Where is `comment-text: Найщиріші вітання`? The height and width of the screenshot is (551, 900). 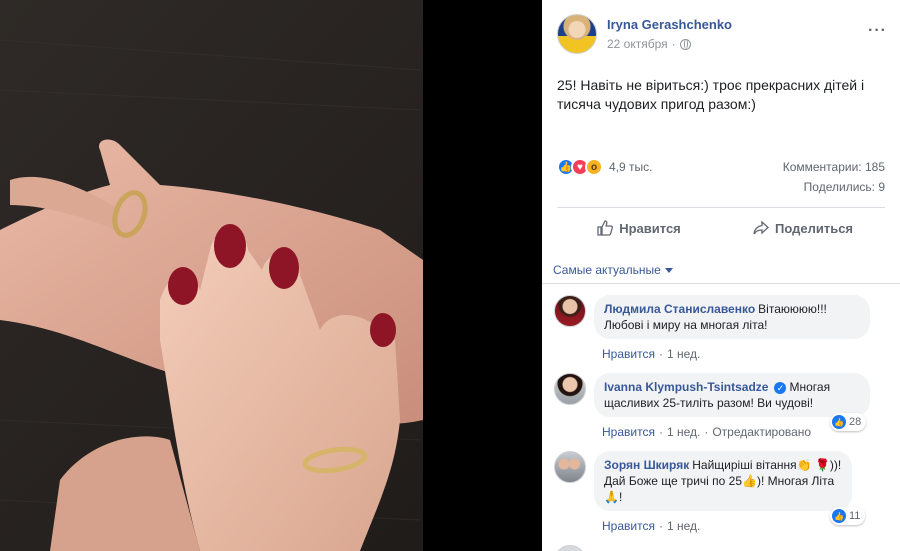 comment-text: Найщиріші вітання is located at coordinates (744, 465).